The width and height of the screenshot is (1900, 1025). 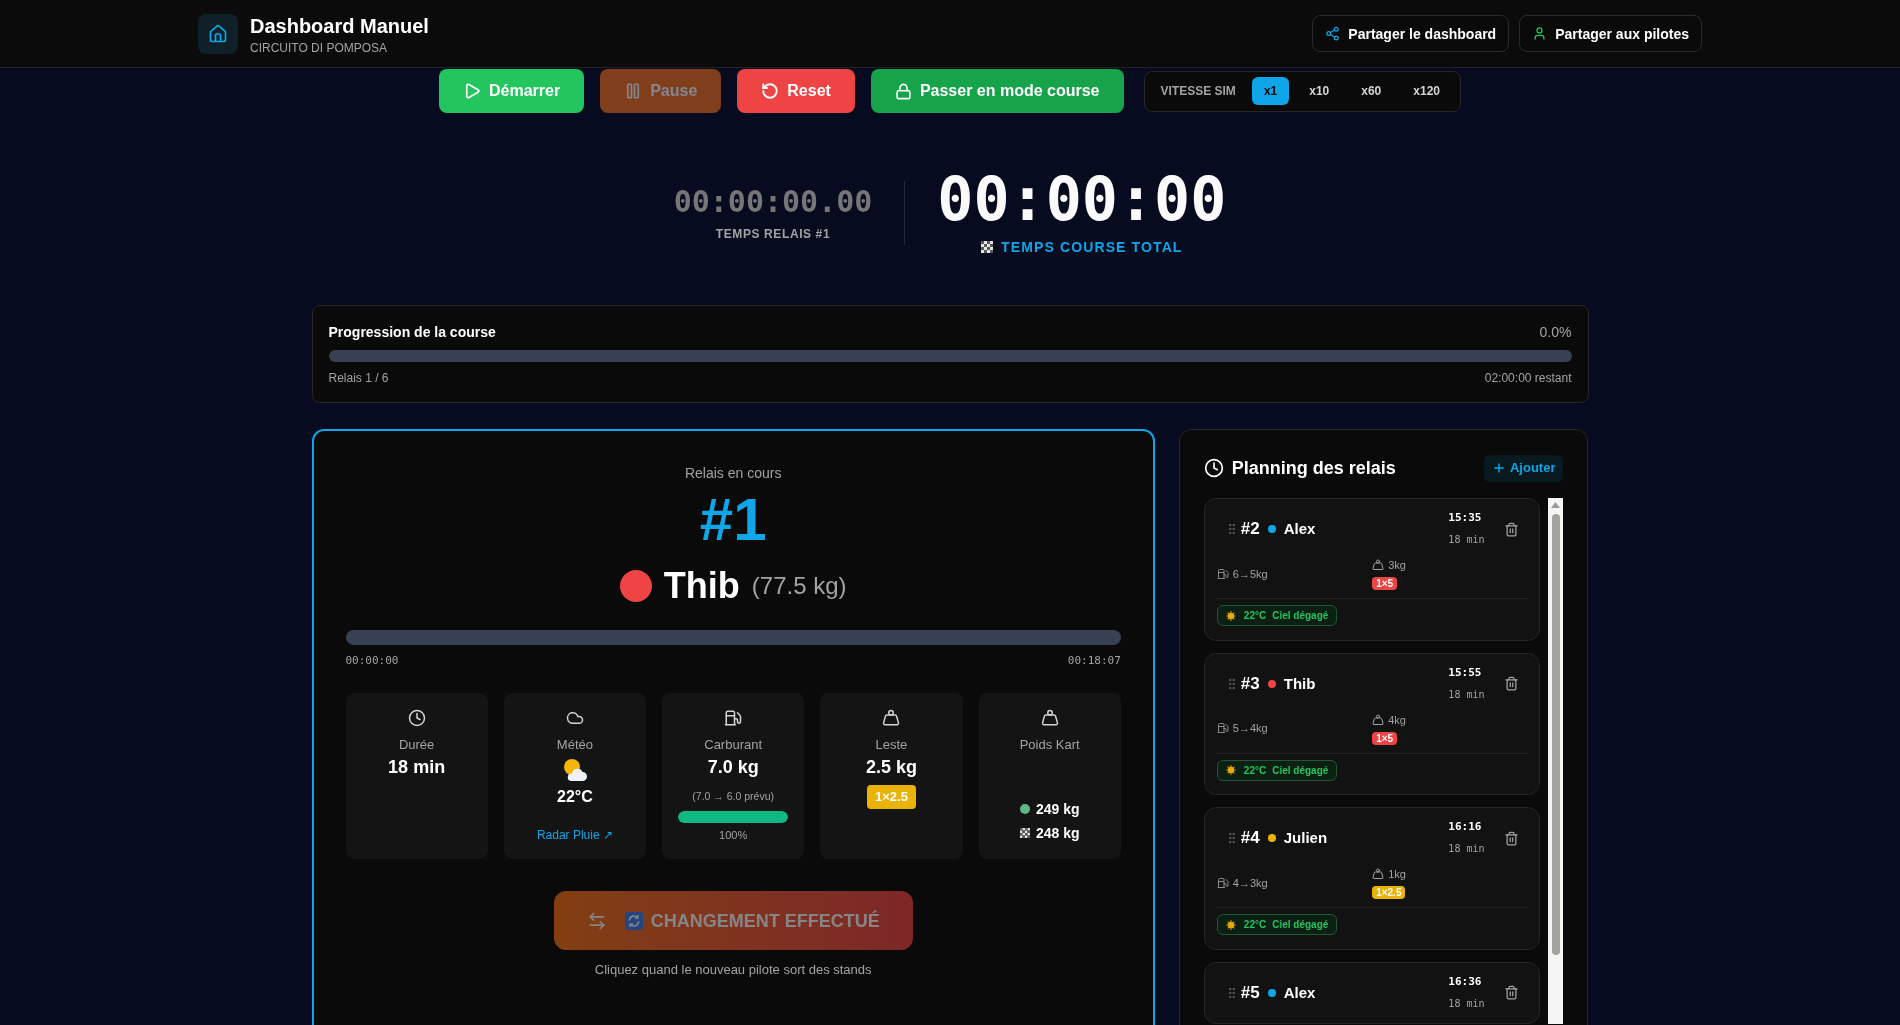 I want to click on driver-name: Thib, so click(x=1299, y=683).